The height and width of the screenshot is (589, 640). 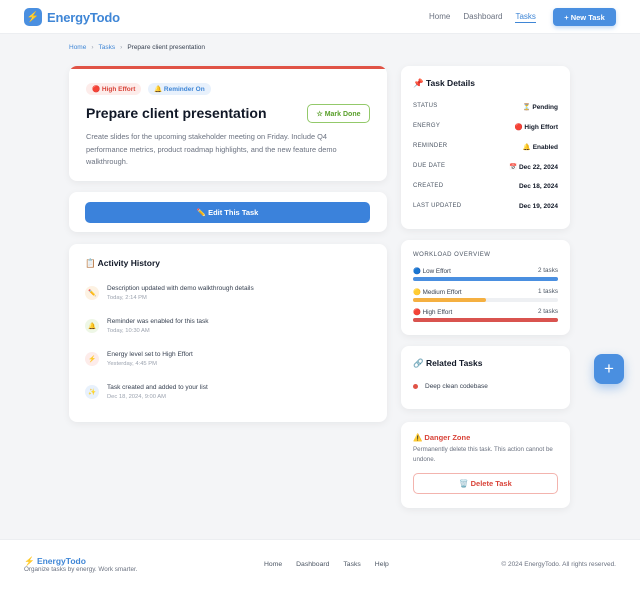 I want to click on edit-card: ✏️ Edit This Task, so click(x=228, y=212).